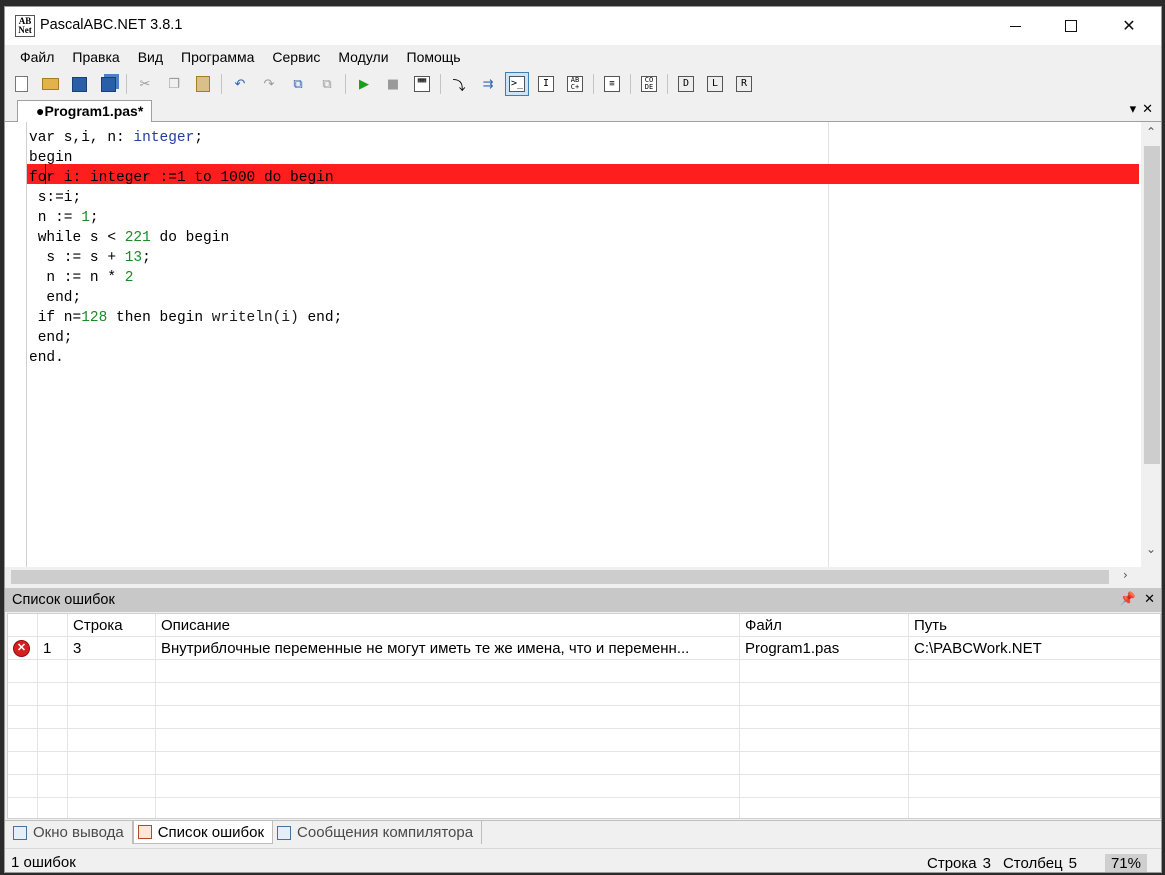  I want to click on open-file-button, so click(50, 84).